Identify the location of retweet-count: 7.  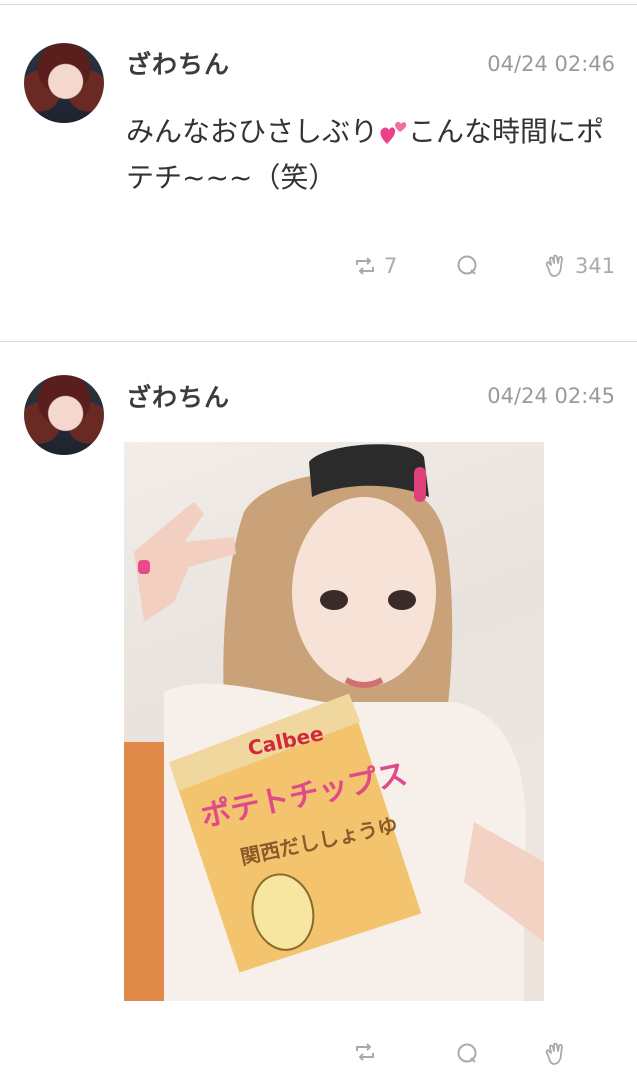
(391, 266).